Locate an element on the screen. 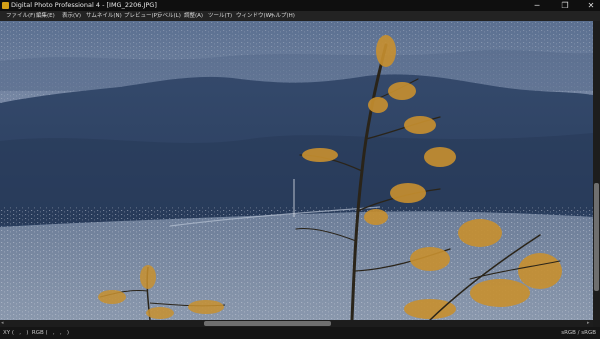 Image resolution: width=600 pixels, height=339 pixels. cursor-readout: XY ( , ) RGB ( , , ) is located at coordinates (36, 333).